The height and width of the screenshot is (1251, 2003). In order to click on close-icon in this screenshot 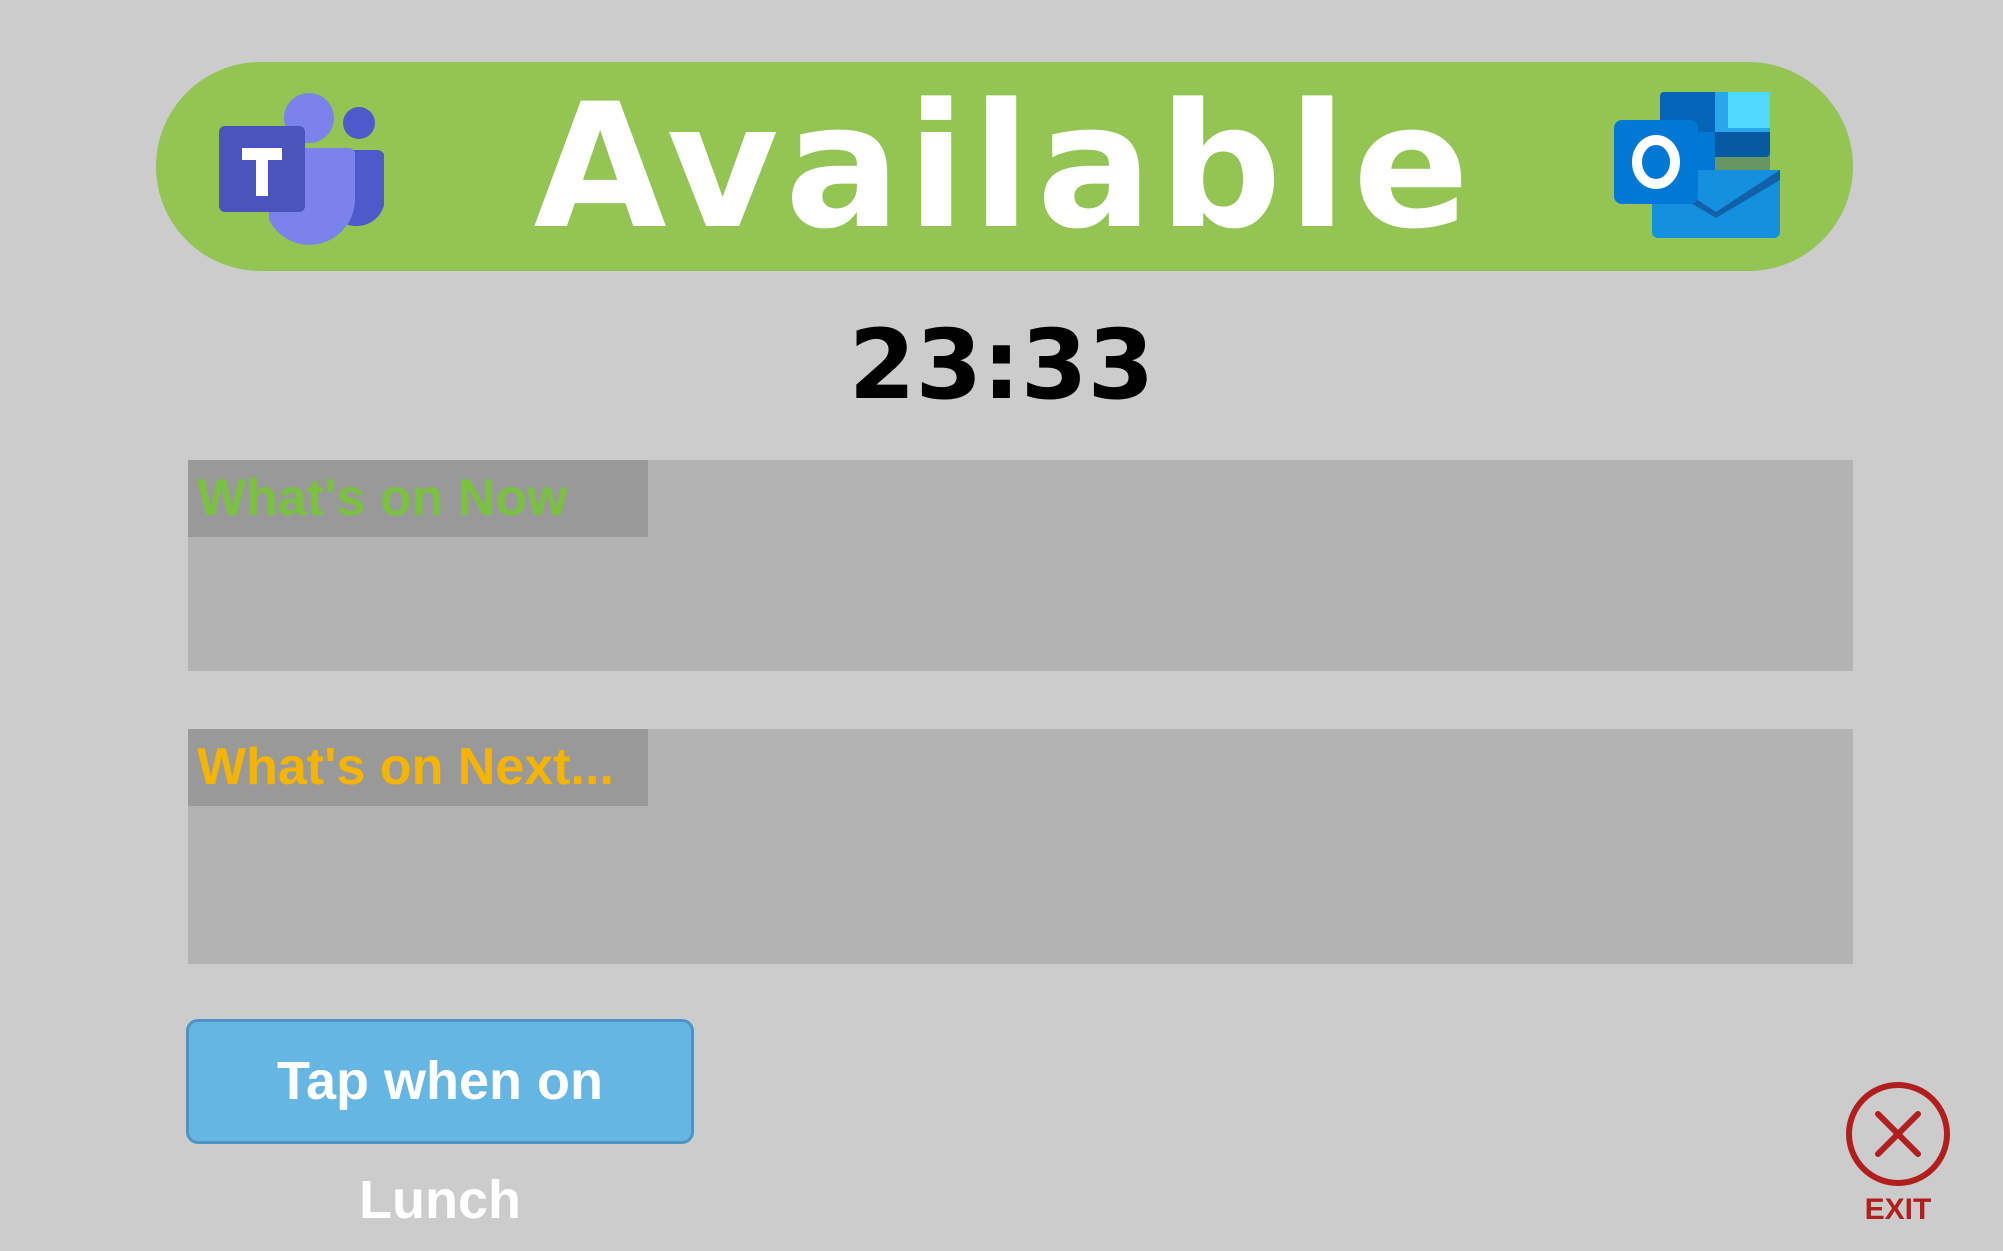, I will do `click(1898, 1134)`.